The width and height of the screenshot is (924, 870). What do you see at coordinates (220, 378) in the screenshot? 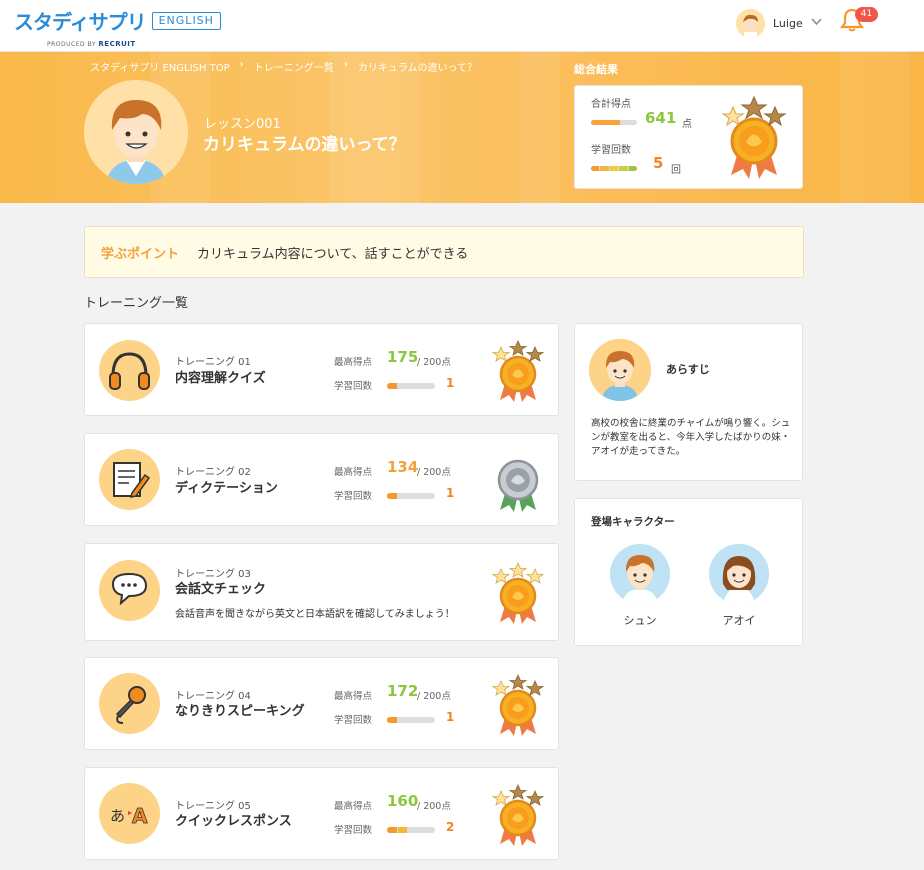
I see `training-name: 内容理解クイズ` at bounding box center [220, 378].